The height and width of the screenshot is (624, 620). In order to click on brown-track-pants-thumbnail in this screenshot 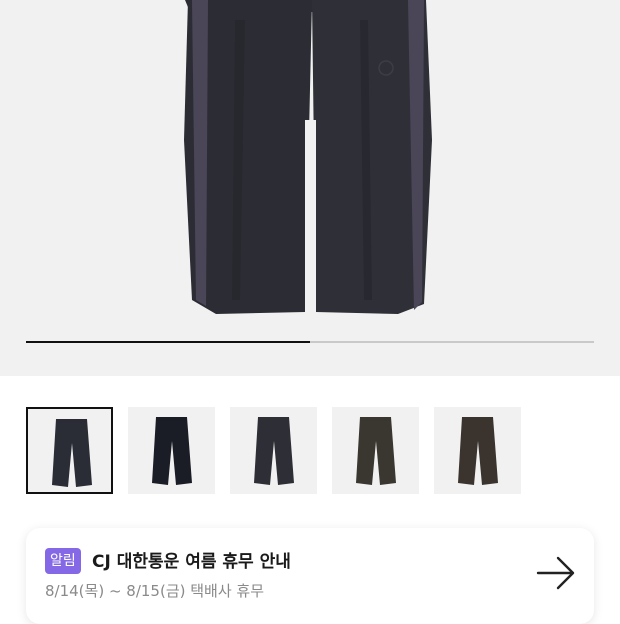, I will do `click(375, 450)`.